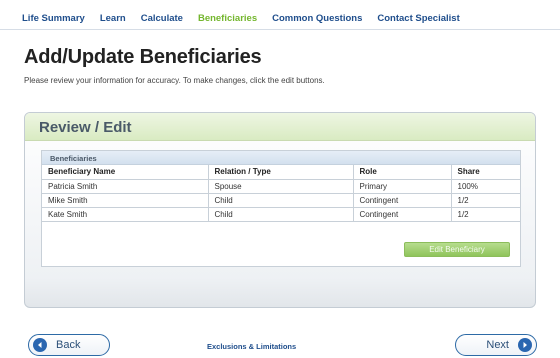 Image resolution: width=560 pixels, height=358 pixels. Describe the element at coordinates (53, 18) in the screenshot. I see `nav-item-life-summary: Life Summary` at that location.